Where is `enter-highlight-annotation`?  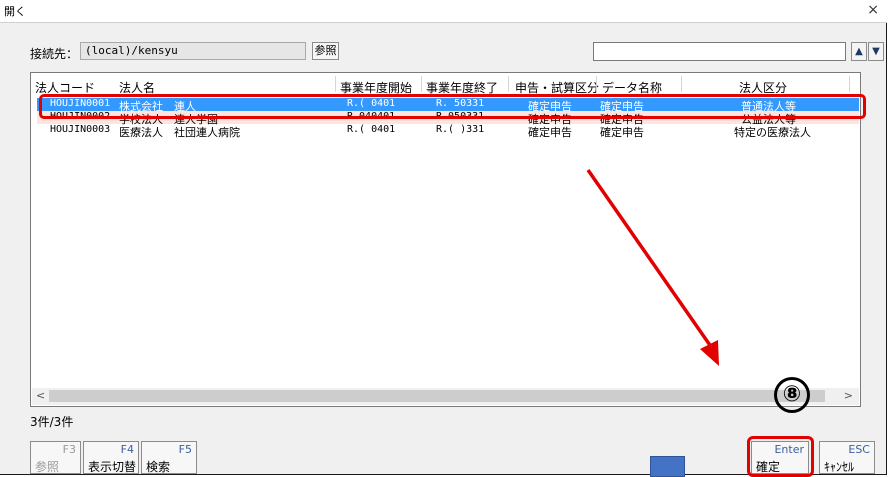
enter-highlight-annotation is located at coordinates (780, 456).